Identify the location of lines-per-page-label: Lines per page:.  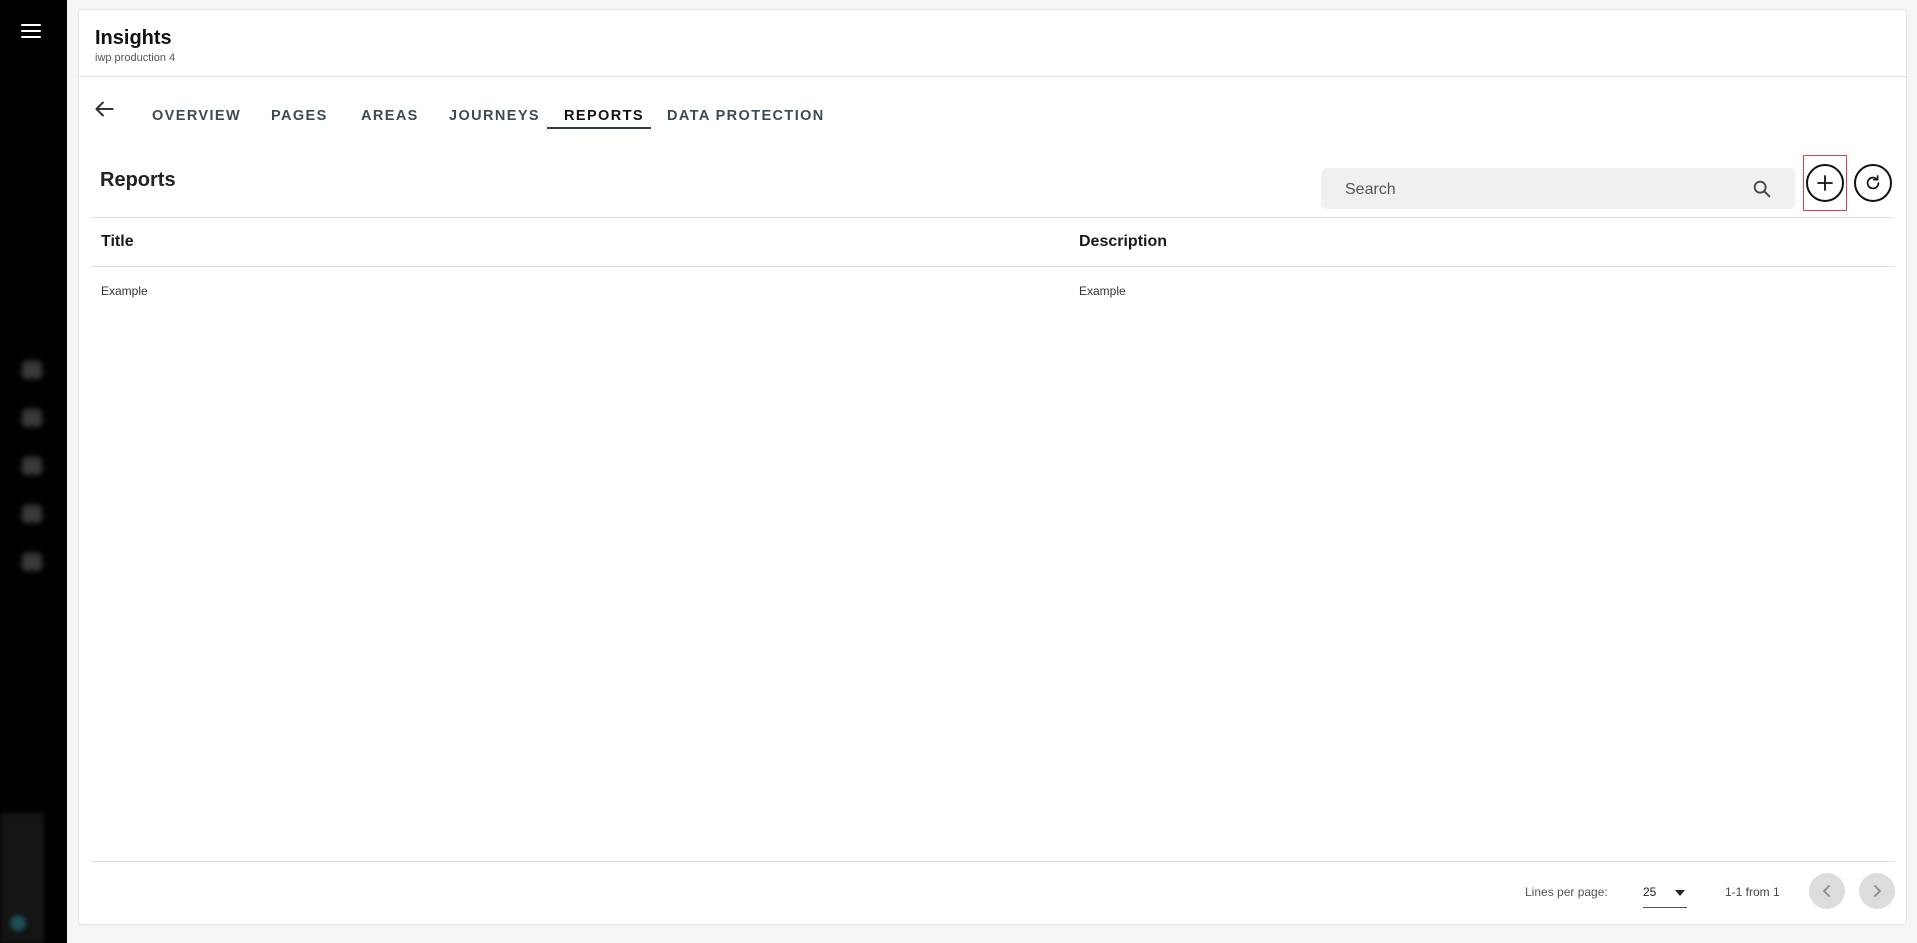
(1566, 892).